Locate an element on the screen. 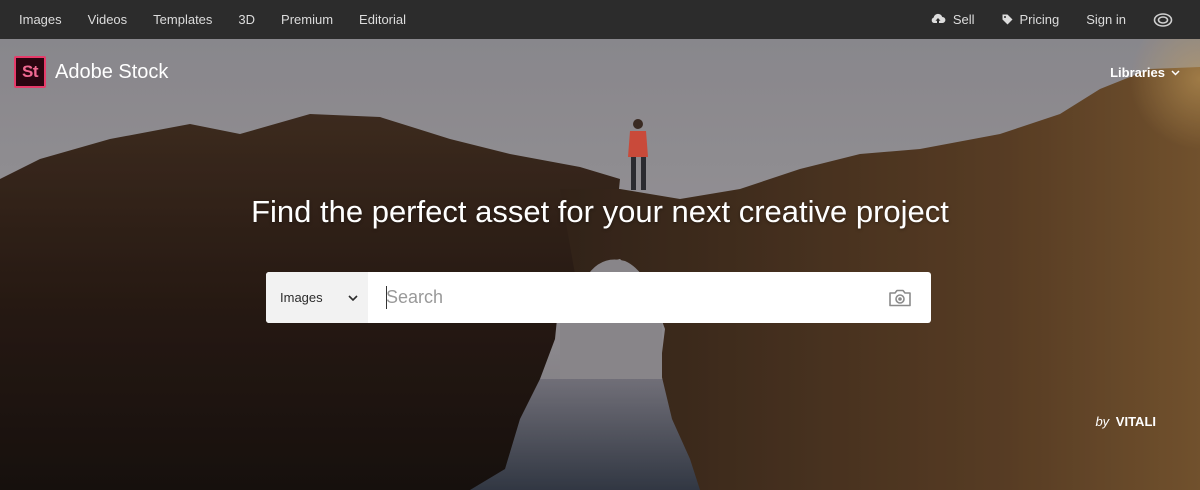  adobe-stock-logo: St is located at coordinates (30, 72).